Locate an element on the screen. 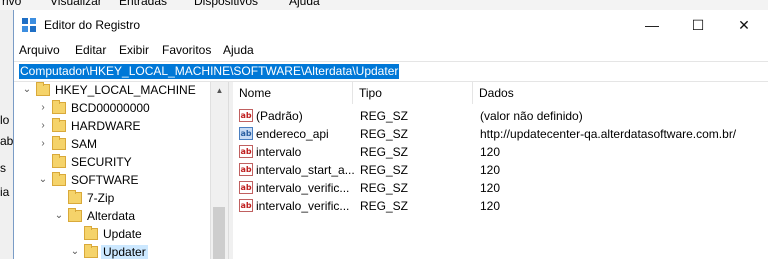 Image resolution: width=768 pixels, height=259 pixels. tree-item-hklm: ⌄ HKEY_LOCAL_MACHINE is located at coordinates (112, 91).